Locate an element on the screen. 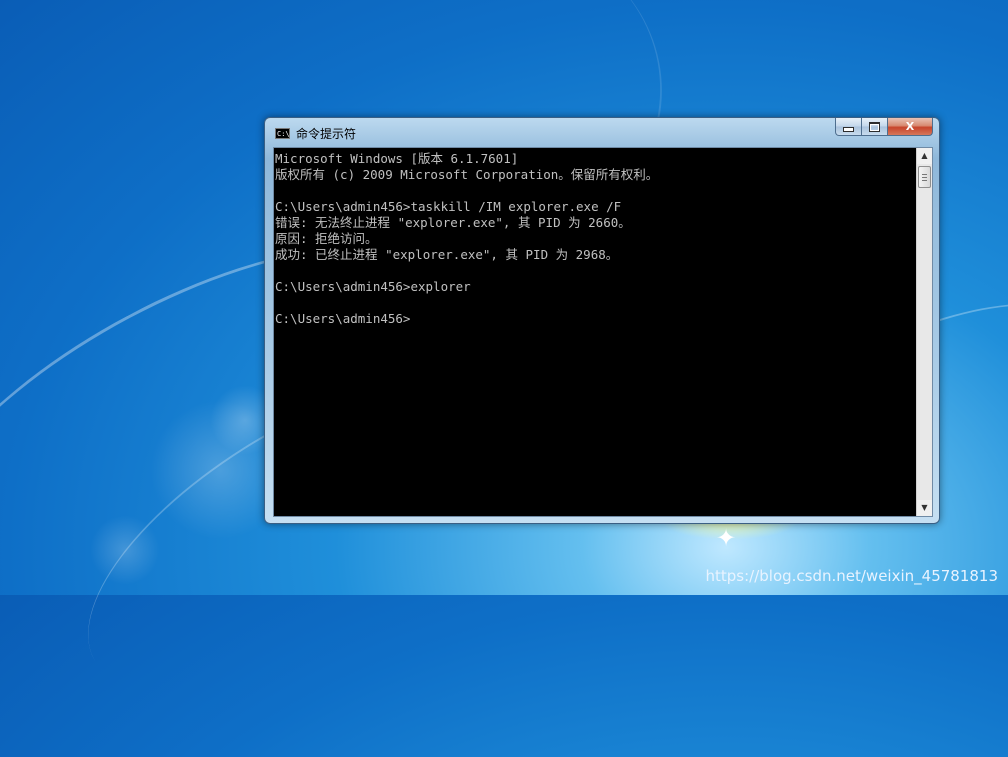  window-controls: X is located at coordinates (884, 127).